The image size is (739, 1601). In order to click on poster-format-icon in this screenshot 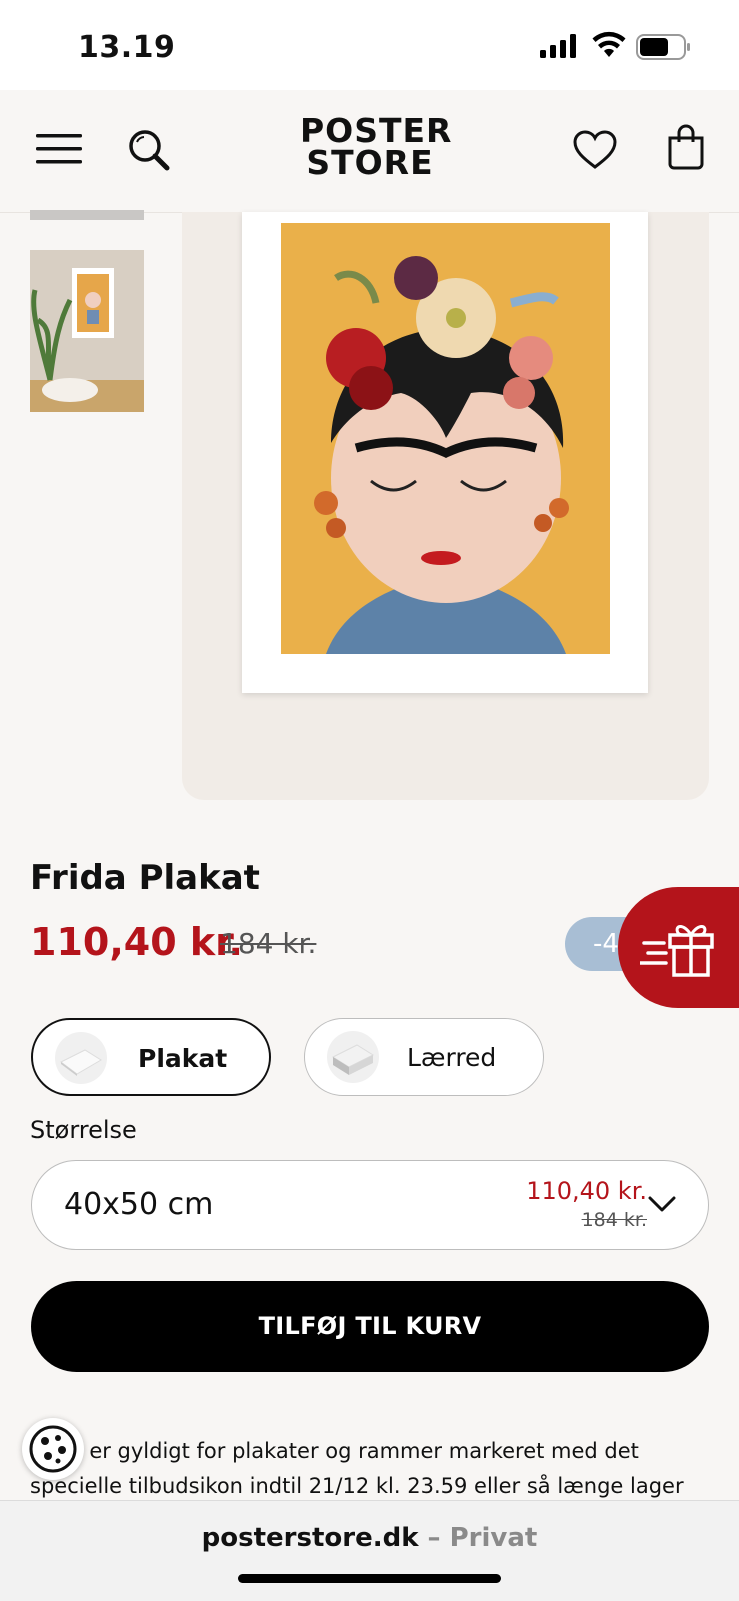, I will do `click(81, 1058)`.